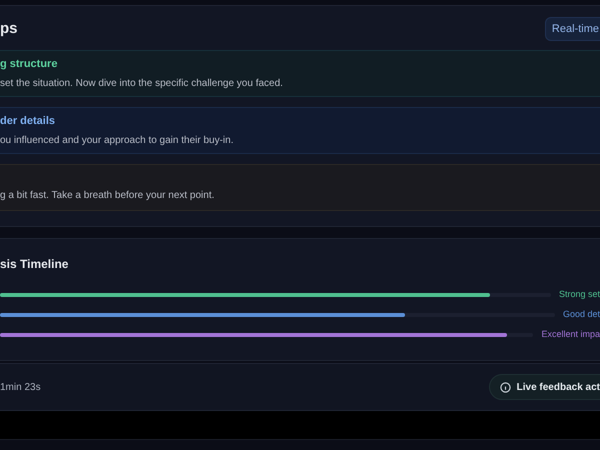 The image size is (600, 450). Describe the element at coordinates (28, 121) in the screenshot. I see `tip-title: der details` at that location.